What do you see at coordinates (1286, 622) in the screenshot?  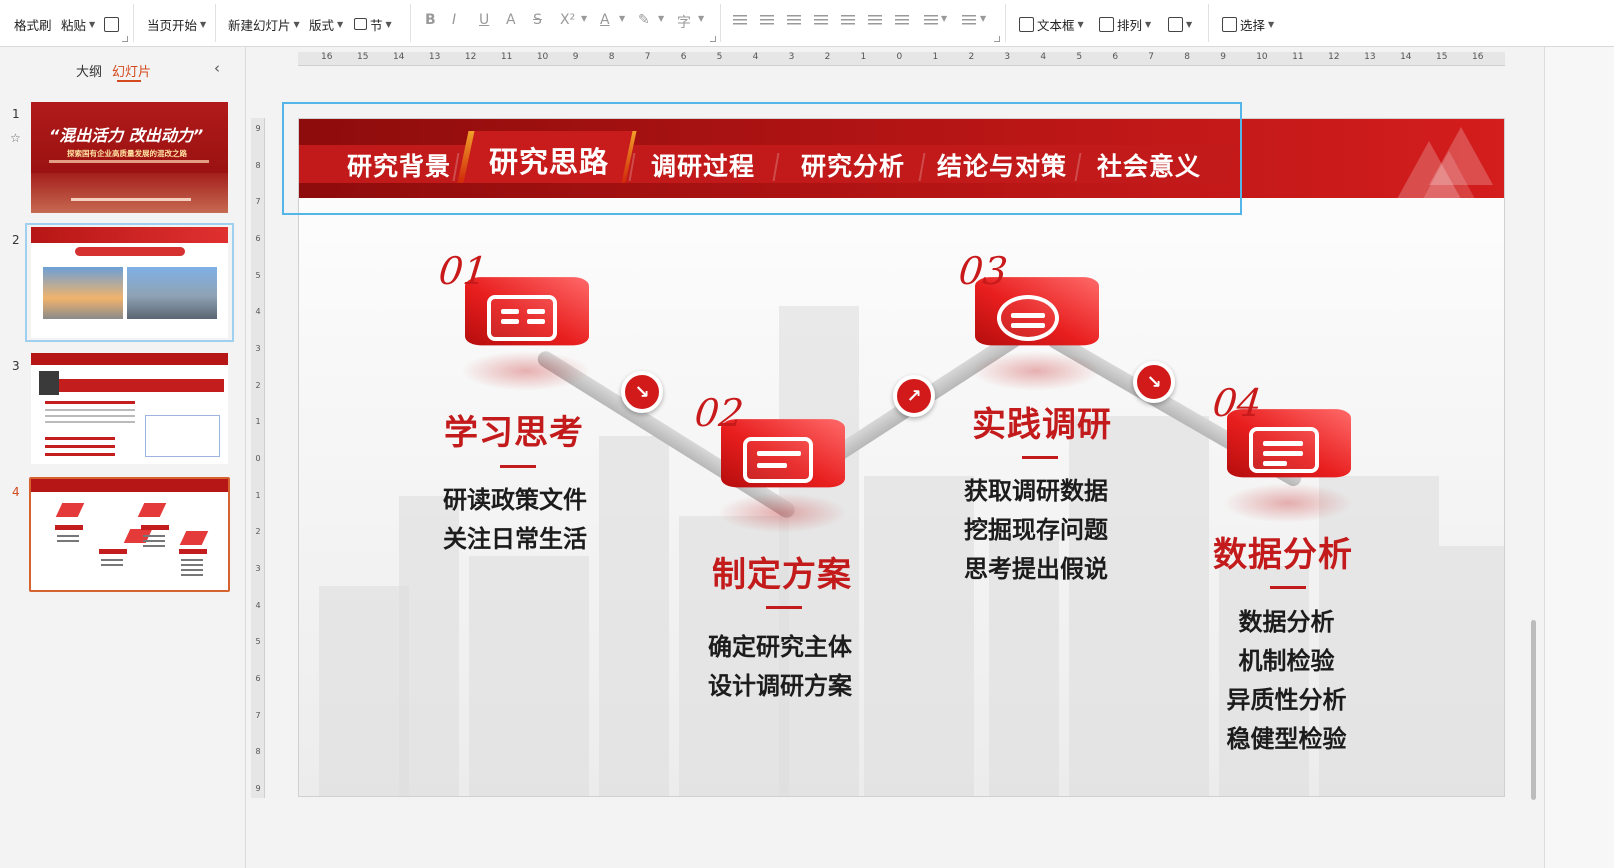 I see `step-item: 数据分析` at bounding box center [1286, 622].